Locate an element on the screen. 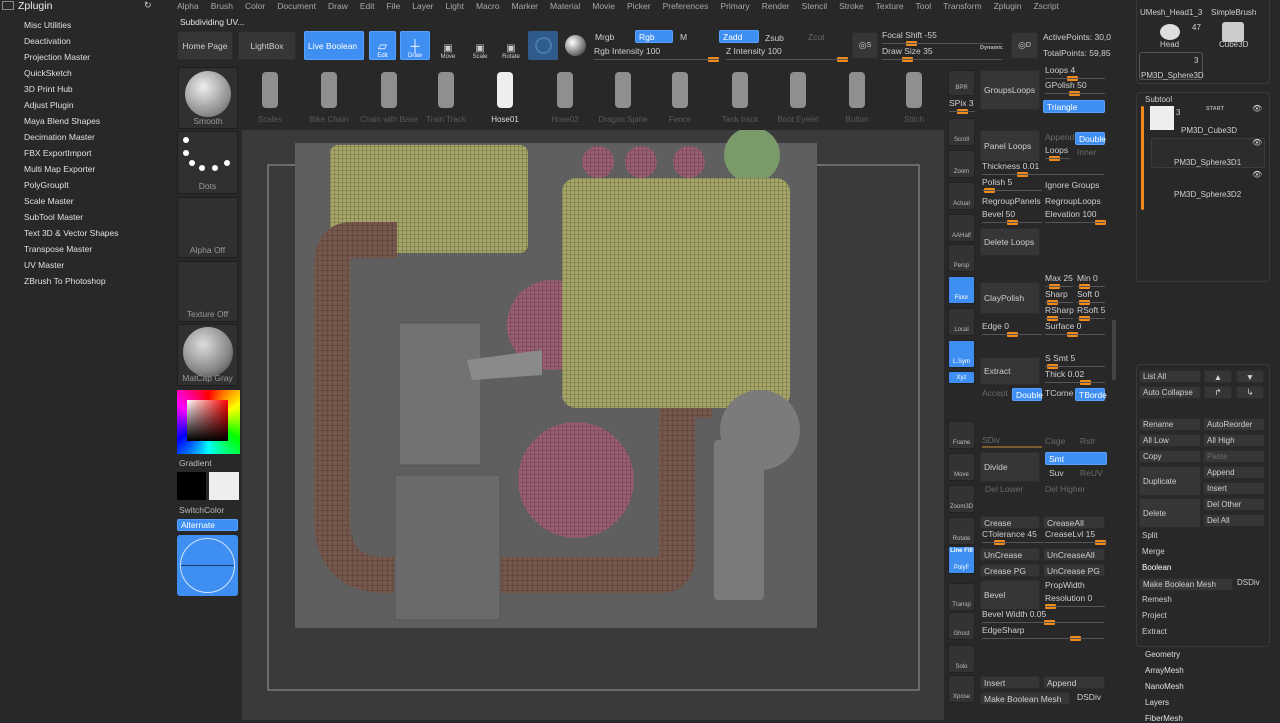  creasepg-button: Crease PG is located at coordinates (1010, 570).